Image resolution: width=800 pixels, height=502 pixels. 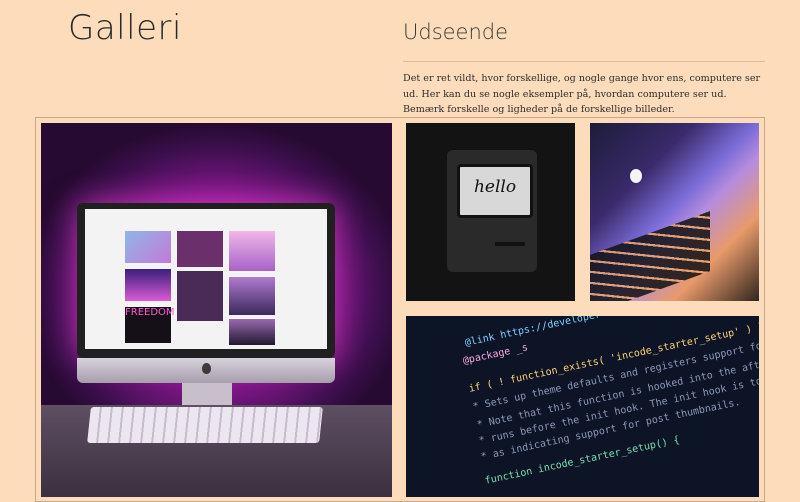 I want to click on classic-mac-body: hello, so click(x=492, y=211).